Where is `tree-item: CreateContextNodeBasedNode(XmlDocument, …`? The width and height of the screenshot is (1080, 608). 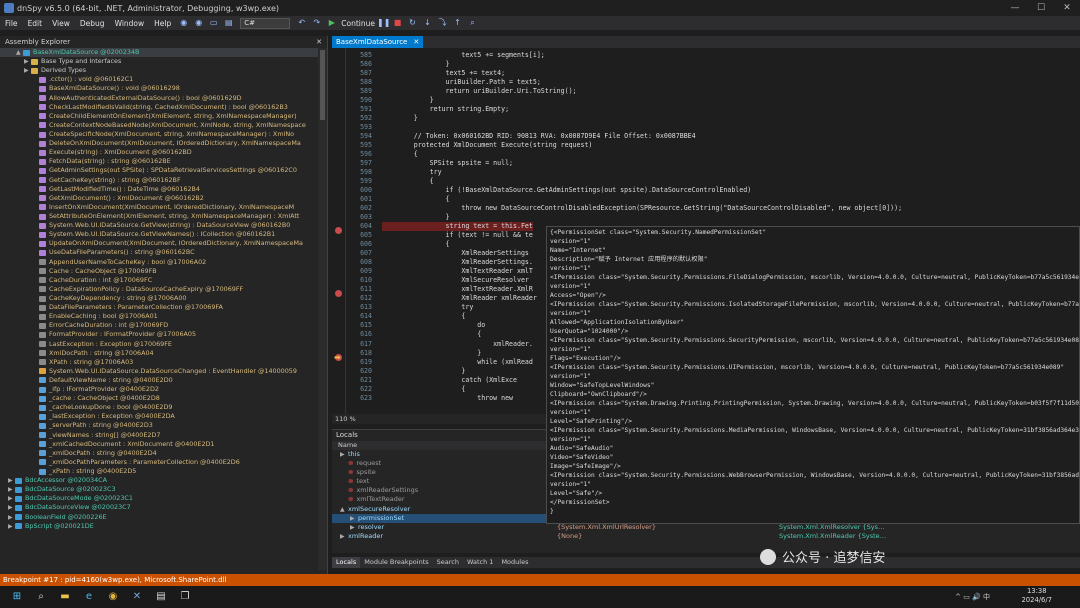
tree-item: CreateContextNodeBasedNode(XmlDocument, … is located at coordinates (159, 125).